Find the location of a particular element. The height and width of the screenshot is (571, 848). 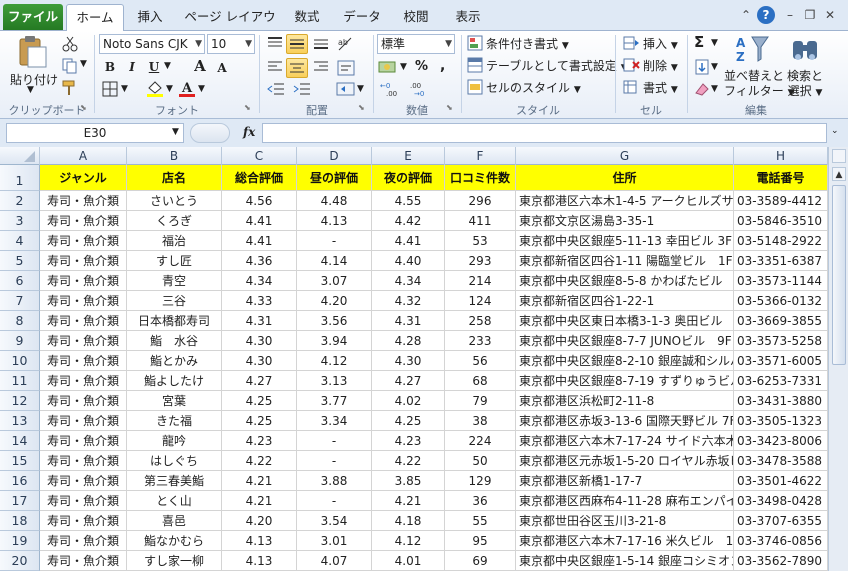

cell-overall-rating: 4.27 is located at coordinates (259, 381).